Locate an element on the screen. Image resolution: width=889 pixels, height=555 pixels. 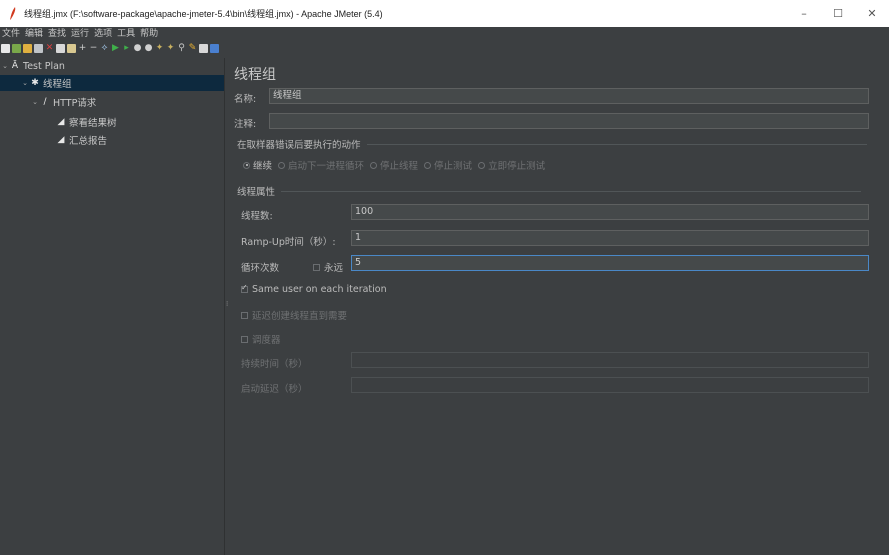
thread-group-icon: ✱ is located at coordinates (35, 83).